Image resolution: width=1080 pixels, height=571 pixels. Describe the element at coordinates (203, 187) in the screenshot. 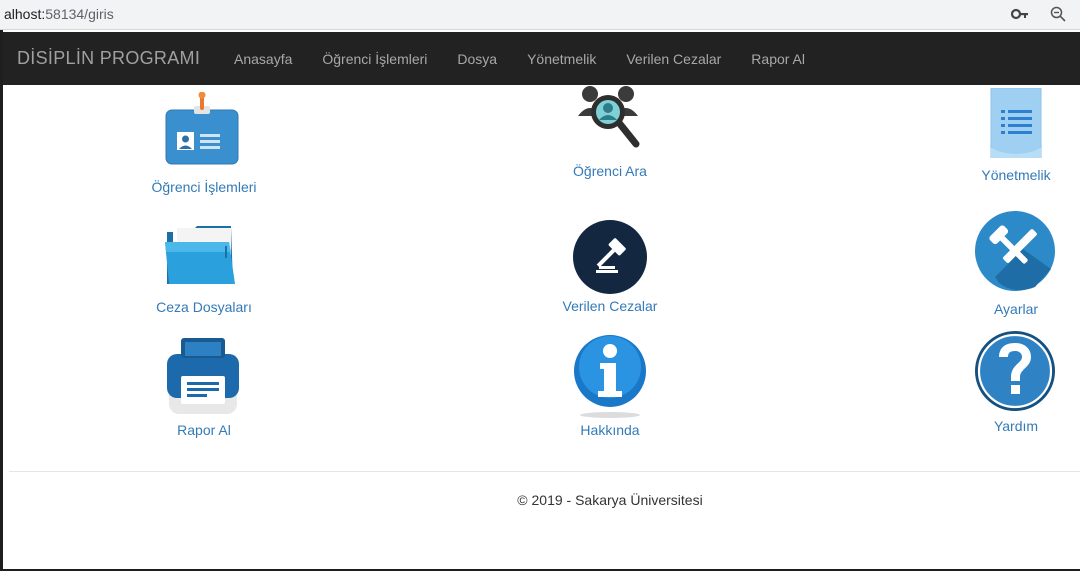

I see `tile-label-ogrenci-islemleri: Öğrenci İşlemleri` at that location.